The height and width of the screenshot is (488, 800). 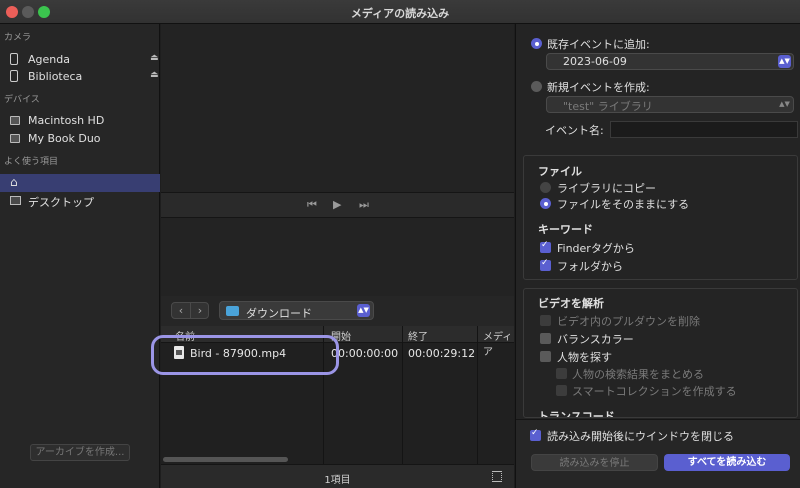 I want to click on new-event-label: 新規イベントを作成:, so click(x=598, y=87).